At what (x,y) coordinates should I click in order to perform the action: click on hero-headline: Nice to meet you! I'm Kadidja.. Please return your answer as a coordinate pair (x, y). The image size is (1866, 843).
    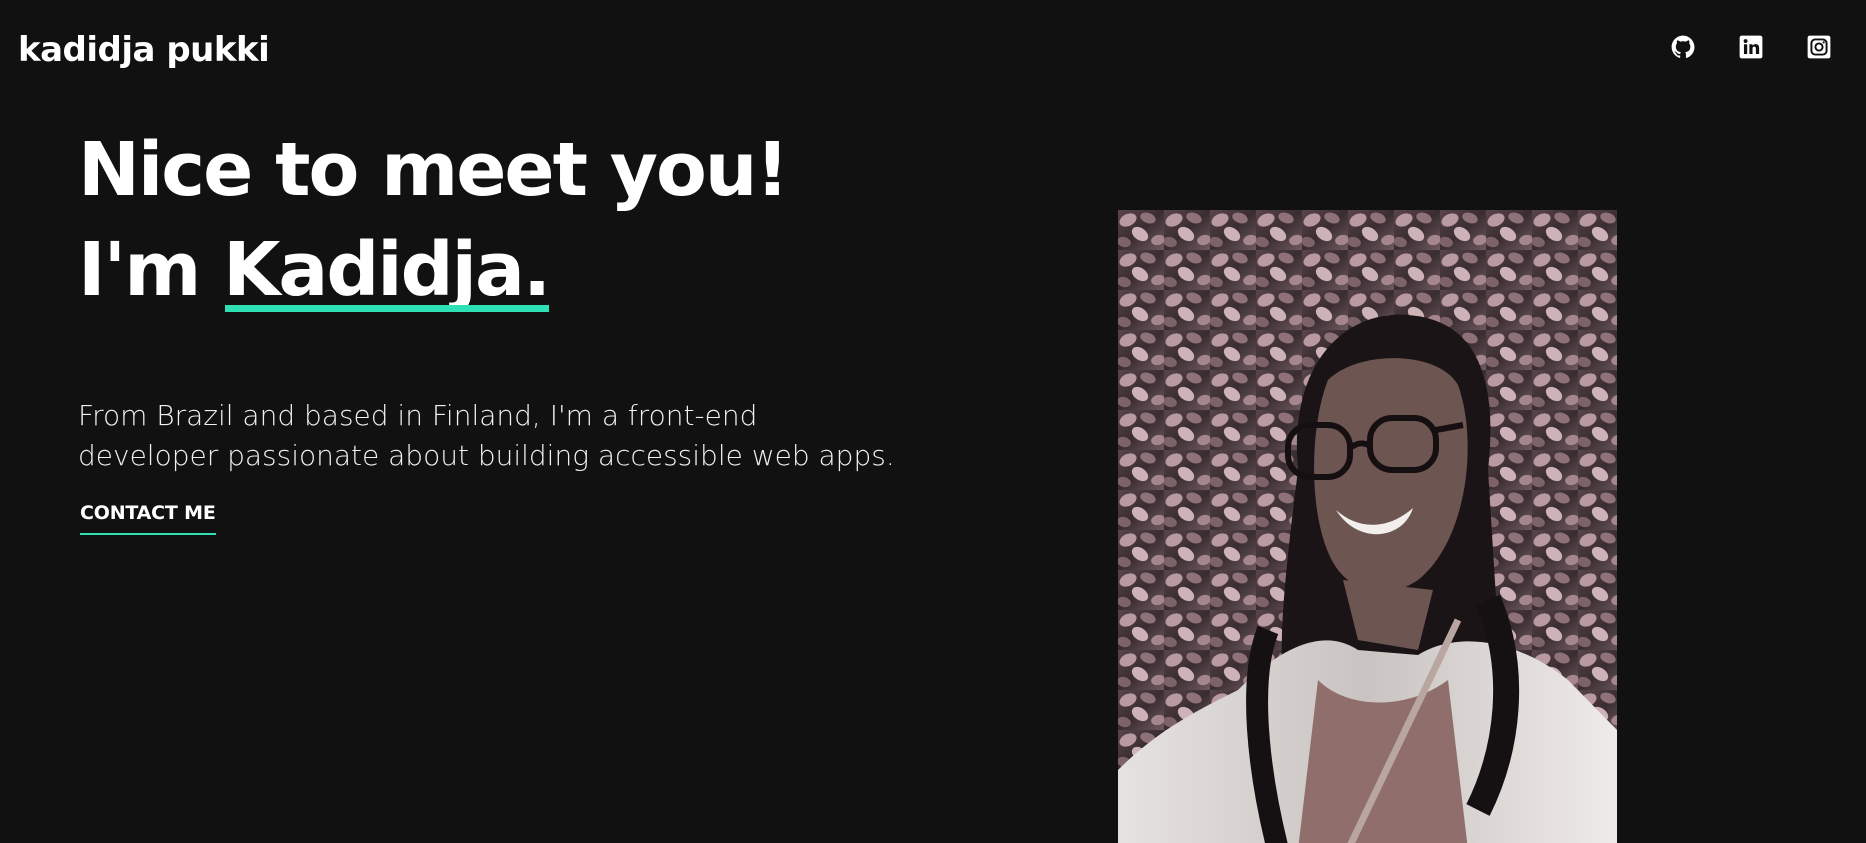
    Looking at the image, I should click on (528, 220).